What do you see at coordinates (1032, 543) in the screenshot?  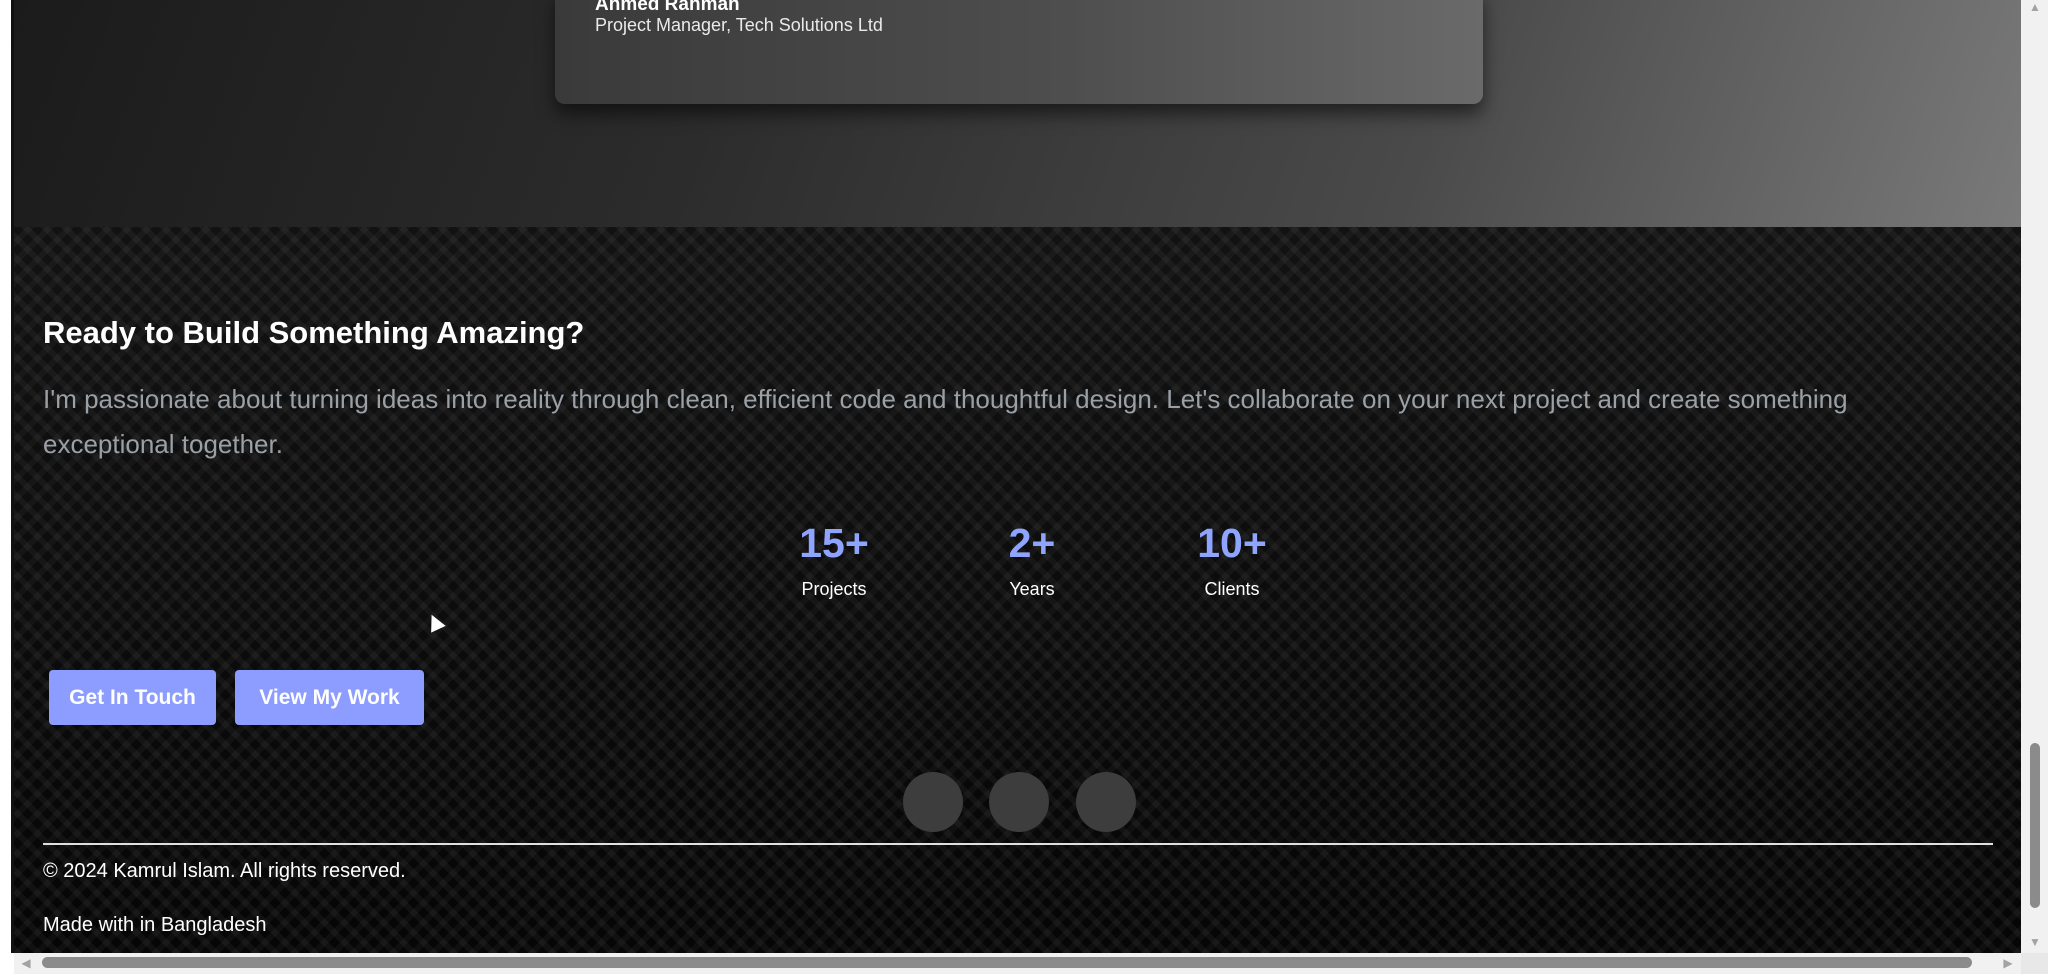 I see `stat-value: 2+` at bounding box center [1032, 543].